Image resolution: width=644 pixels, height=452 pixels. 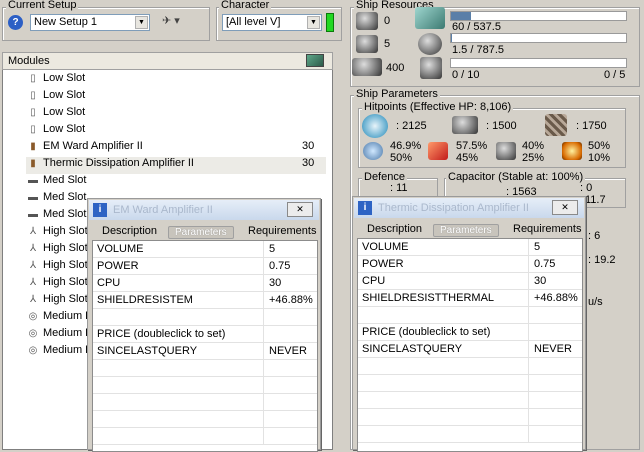 I want to click on module-row: ▬Med Slot, so click(x=176, y=182).